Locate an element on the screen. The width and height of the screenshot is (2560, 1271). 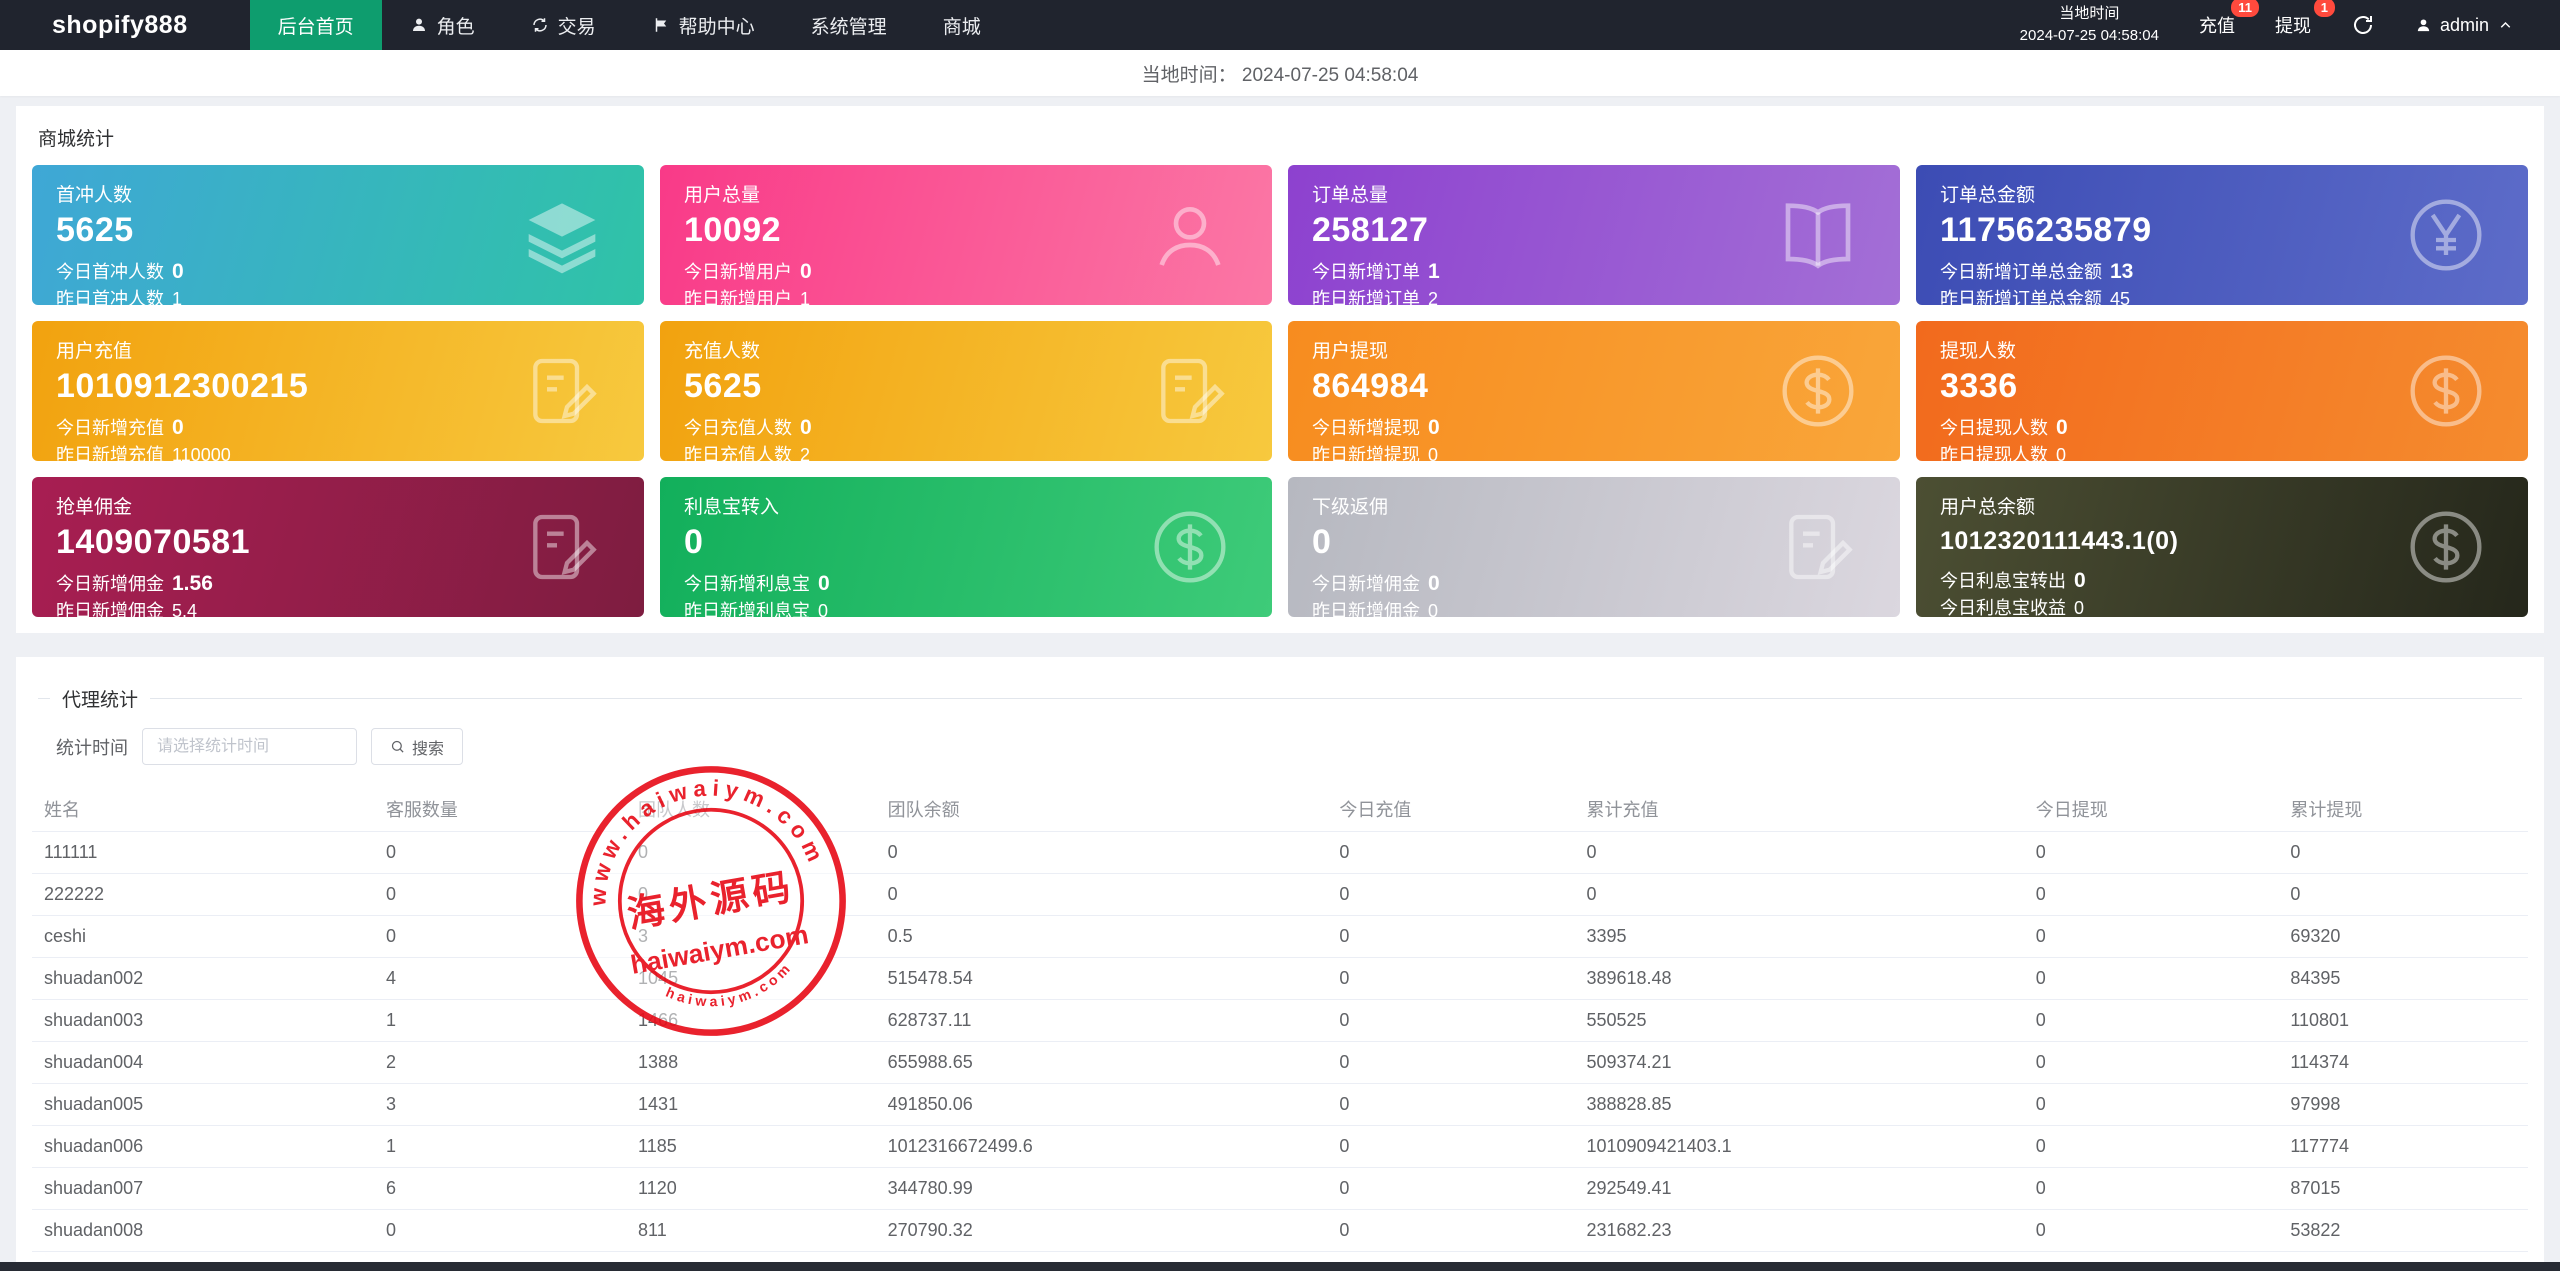
table-cell: 270790.32 is located at coordinates (1101, 1230).